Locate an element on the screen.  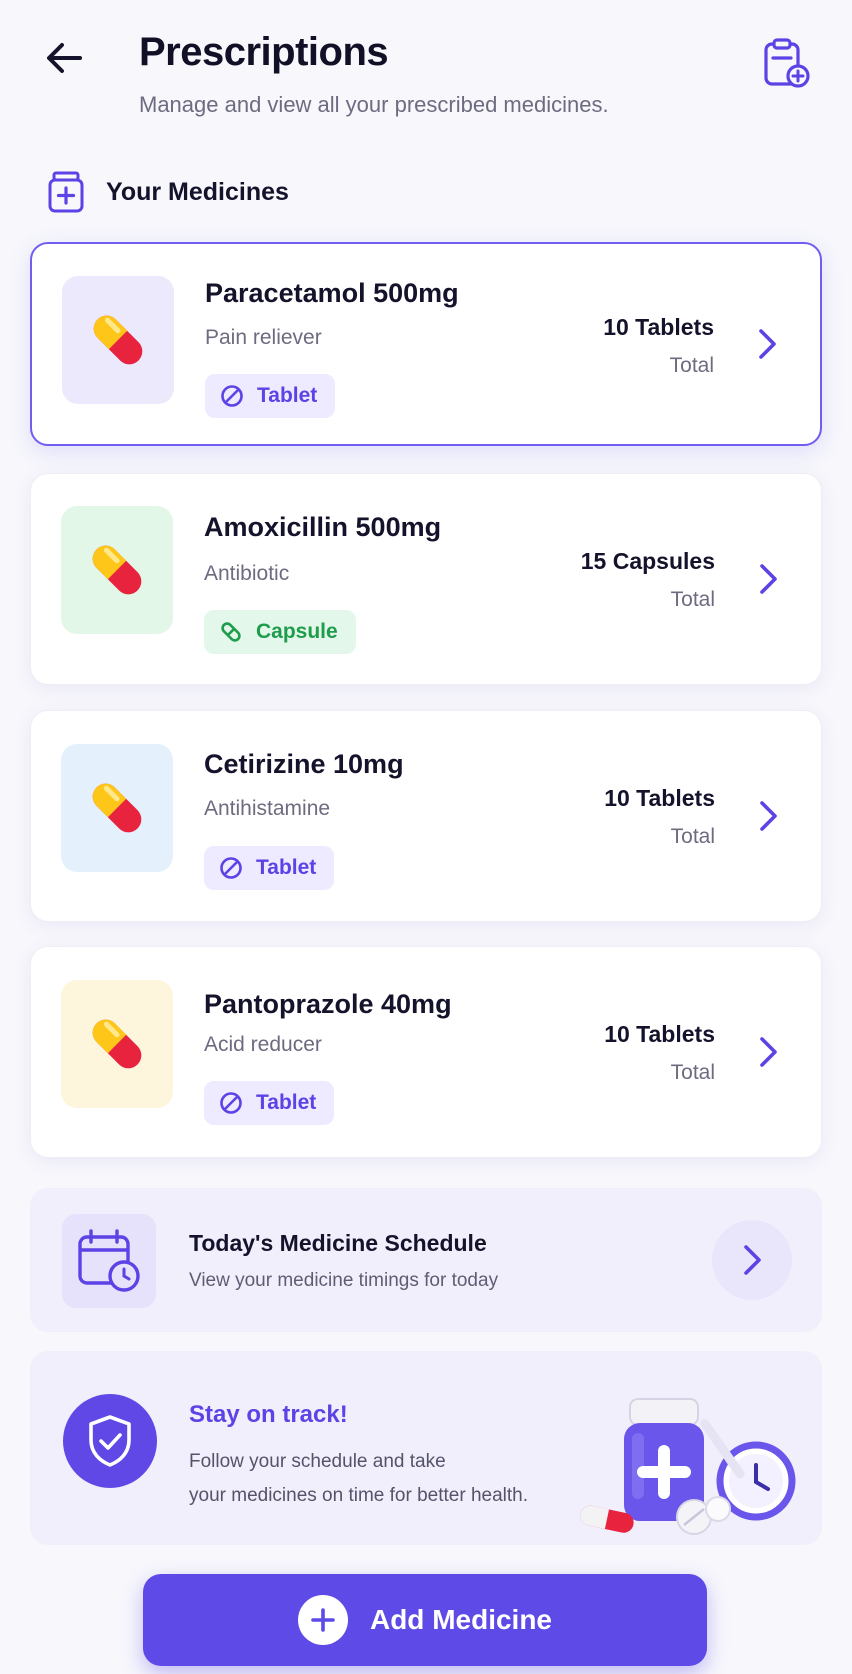
medicine-description: Antihistamine is located at coordinates (267, 808).